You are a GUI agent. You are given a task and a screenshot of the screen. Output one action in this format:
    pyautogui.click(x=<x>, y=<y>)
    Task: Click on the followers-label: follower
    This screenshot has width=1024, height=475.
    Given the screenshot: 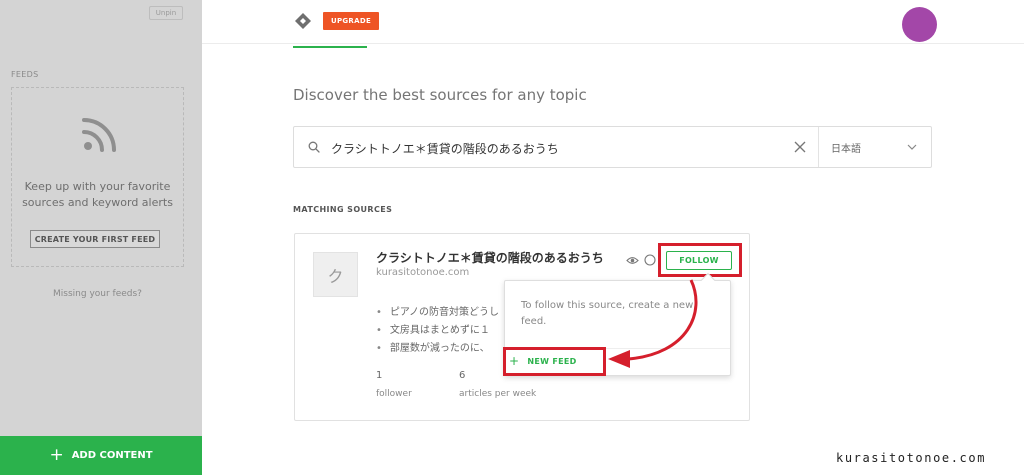 What is the action you would take?
    pyautogui.click(x=394, y=394)
    